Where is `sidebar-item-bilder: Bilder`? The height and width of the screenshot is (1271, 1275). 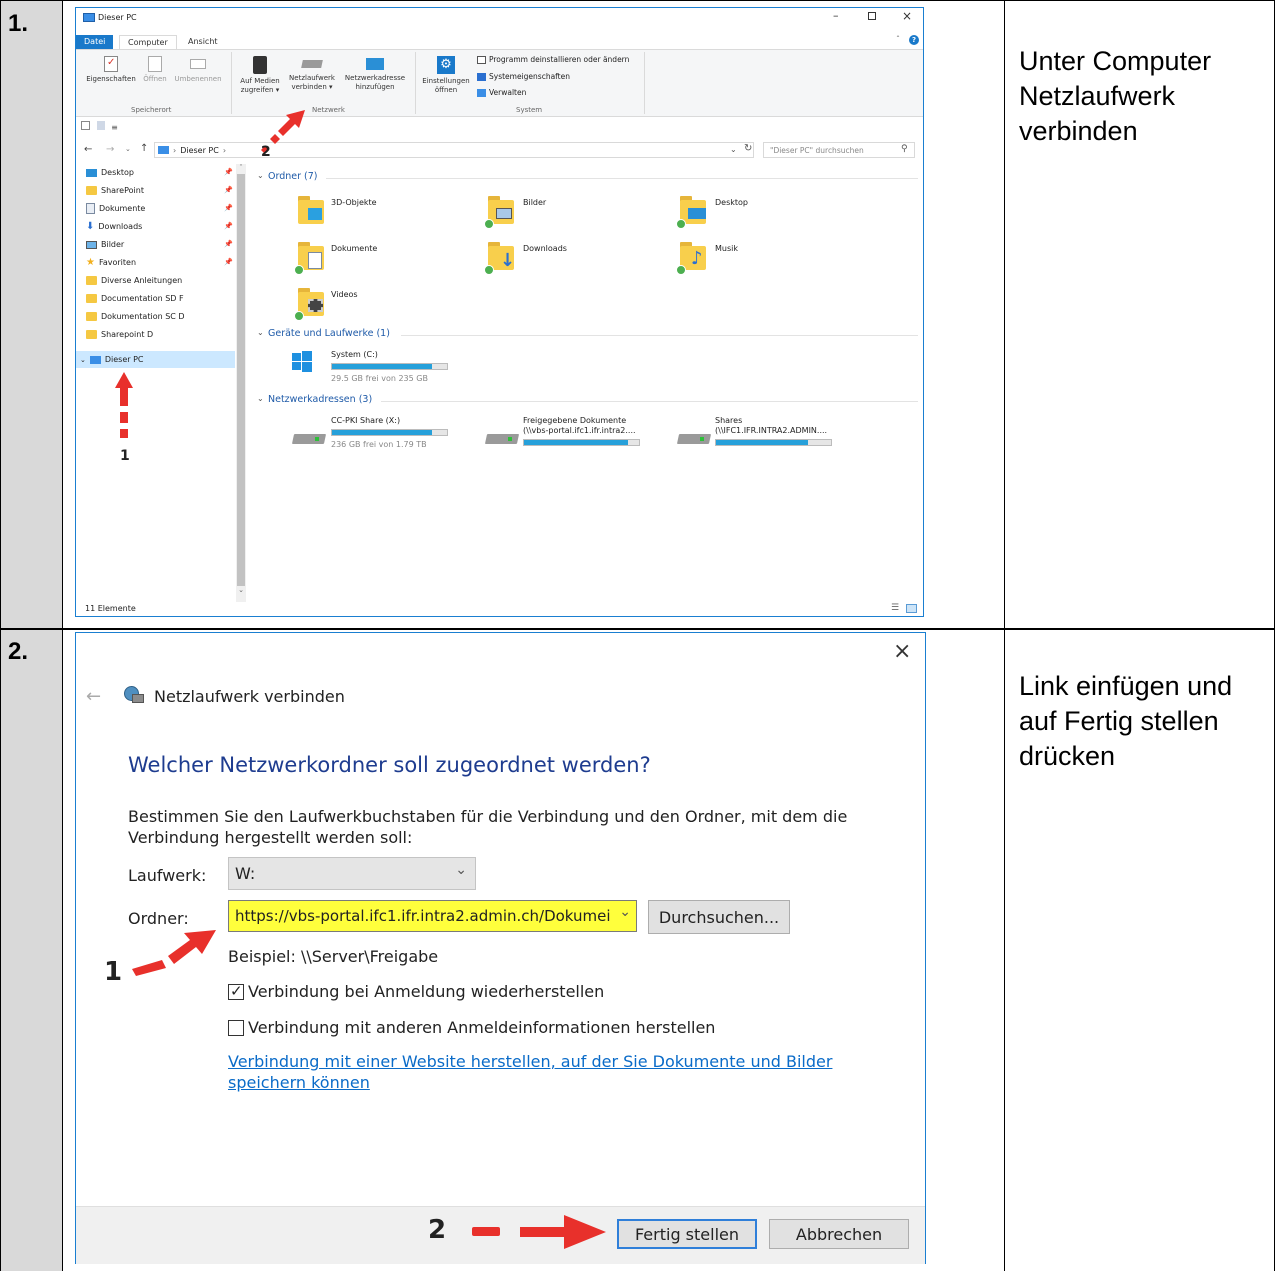 sidebar-item-bilder: Bilder is located at coordinates (105, 244).